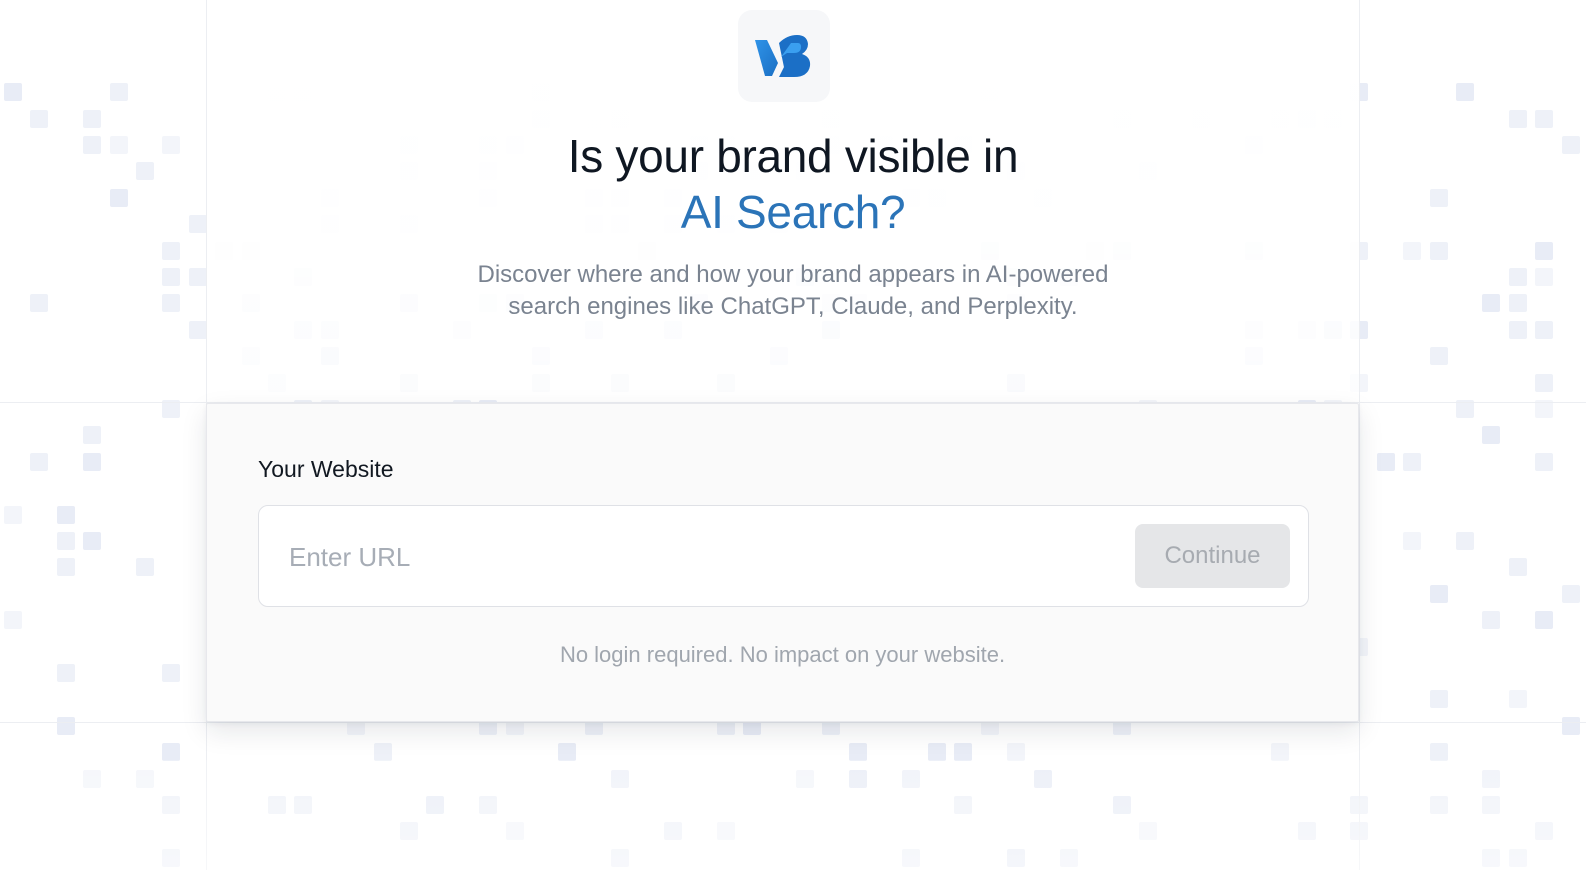  Describe the element at coordinates (704, 557) in the screenshot. I see `url-input` at that location.